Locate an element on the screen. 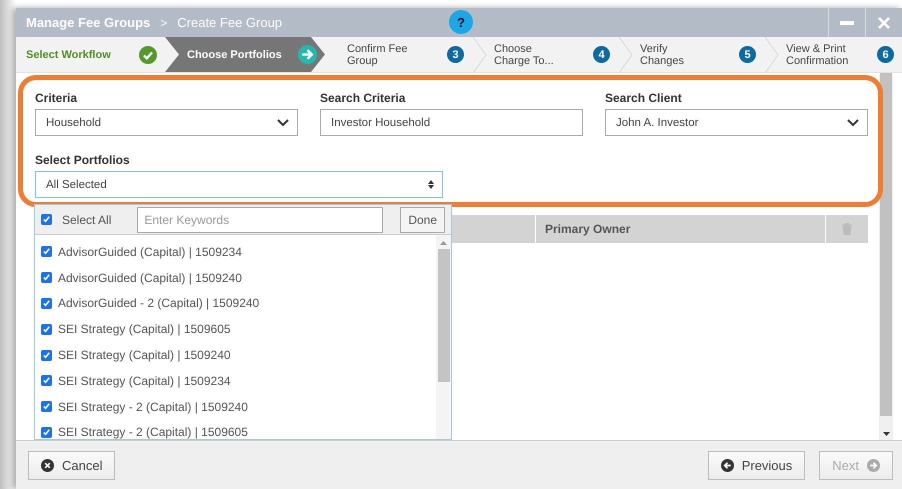 Image resolution: width=902 pixels, height=489 pixels. text-field: Investor Household is located at coordinates (451, 122).